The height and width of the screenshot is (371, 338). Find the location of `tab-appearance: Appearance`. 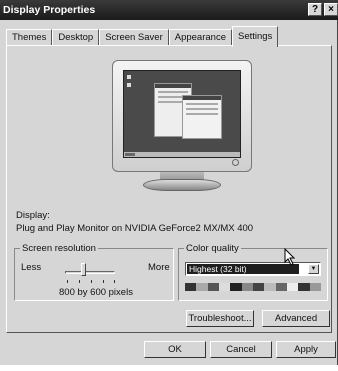

tab-appearance: Appearance is located at coordinates (200, 37).